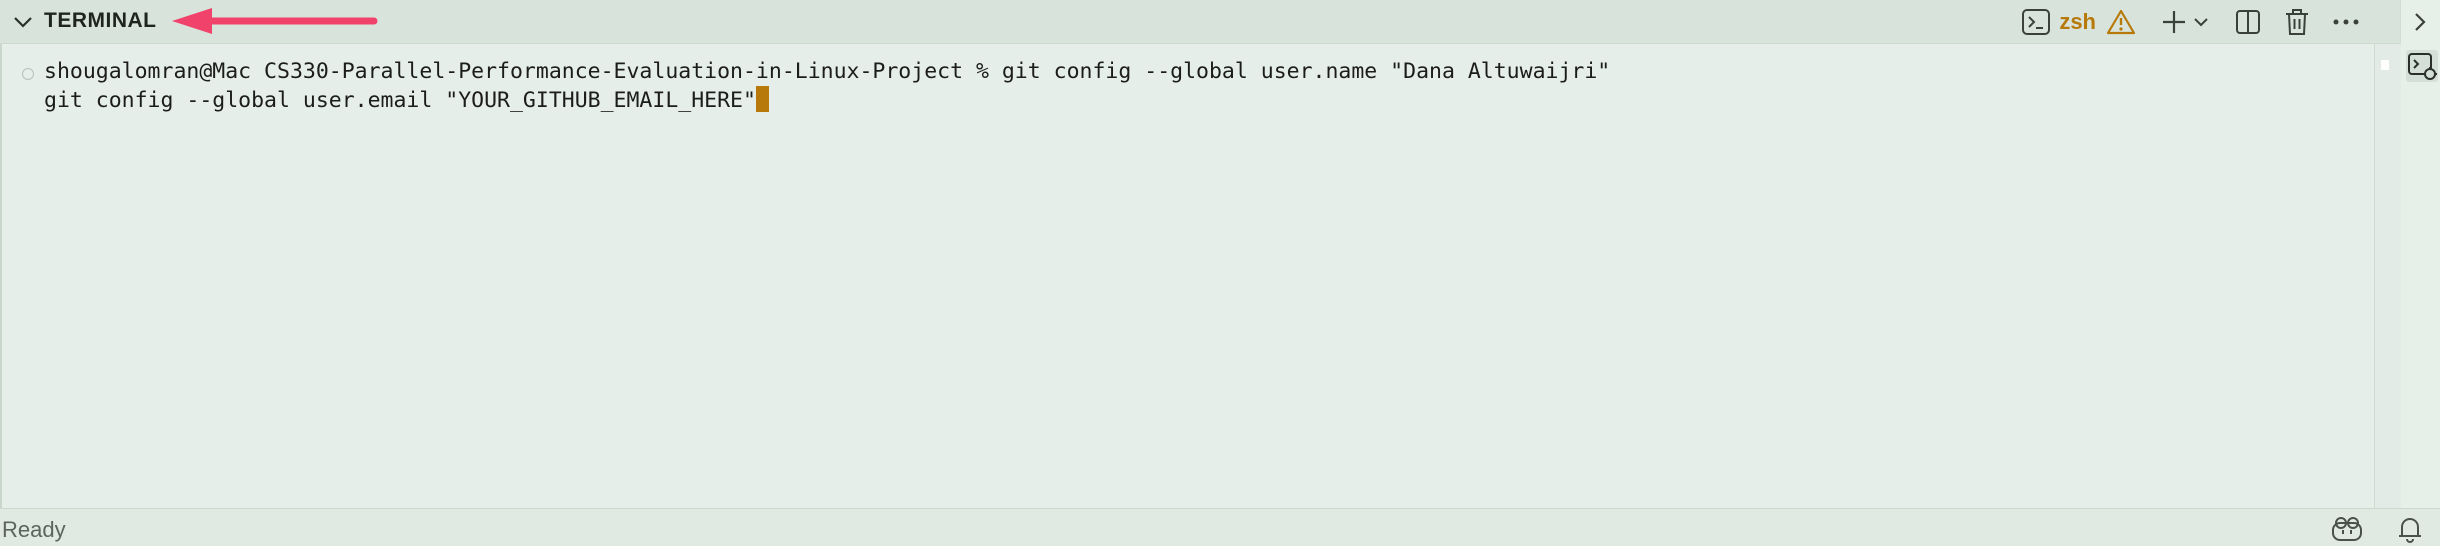 The image size is (2440, 546). I want to click on terminal-debug-icon, so click(2422, 66).